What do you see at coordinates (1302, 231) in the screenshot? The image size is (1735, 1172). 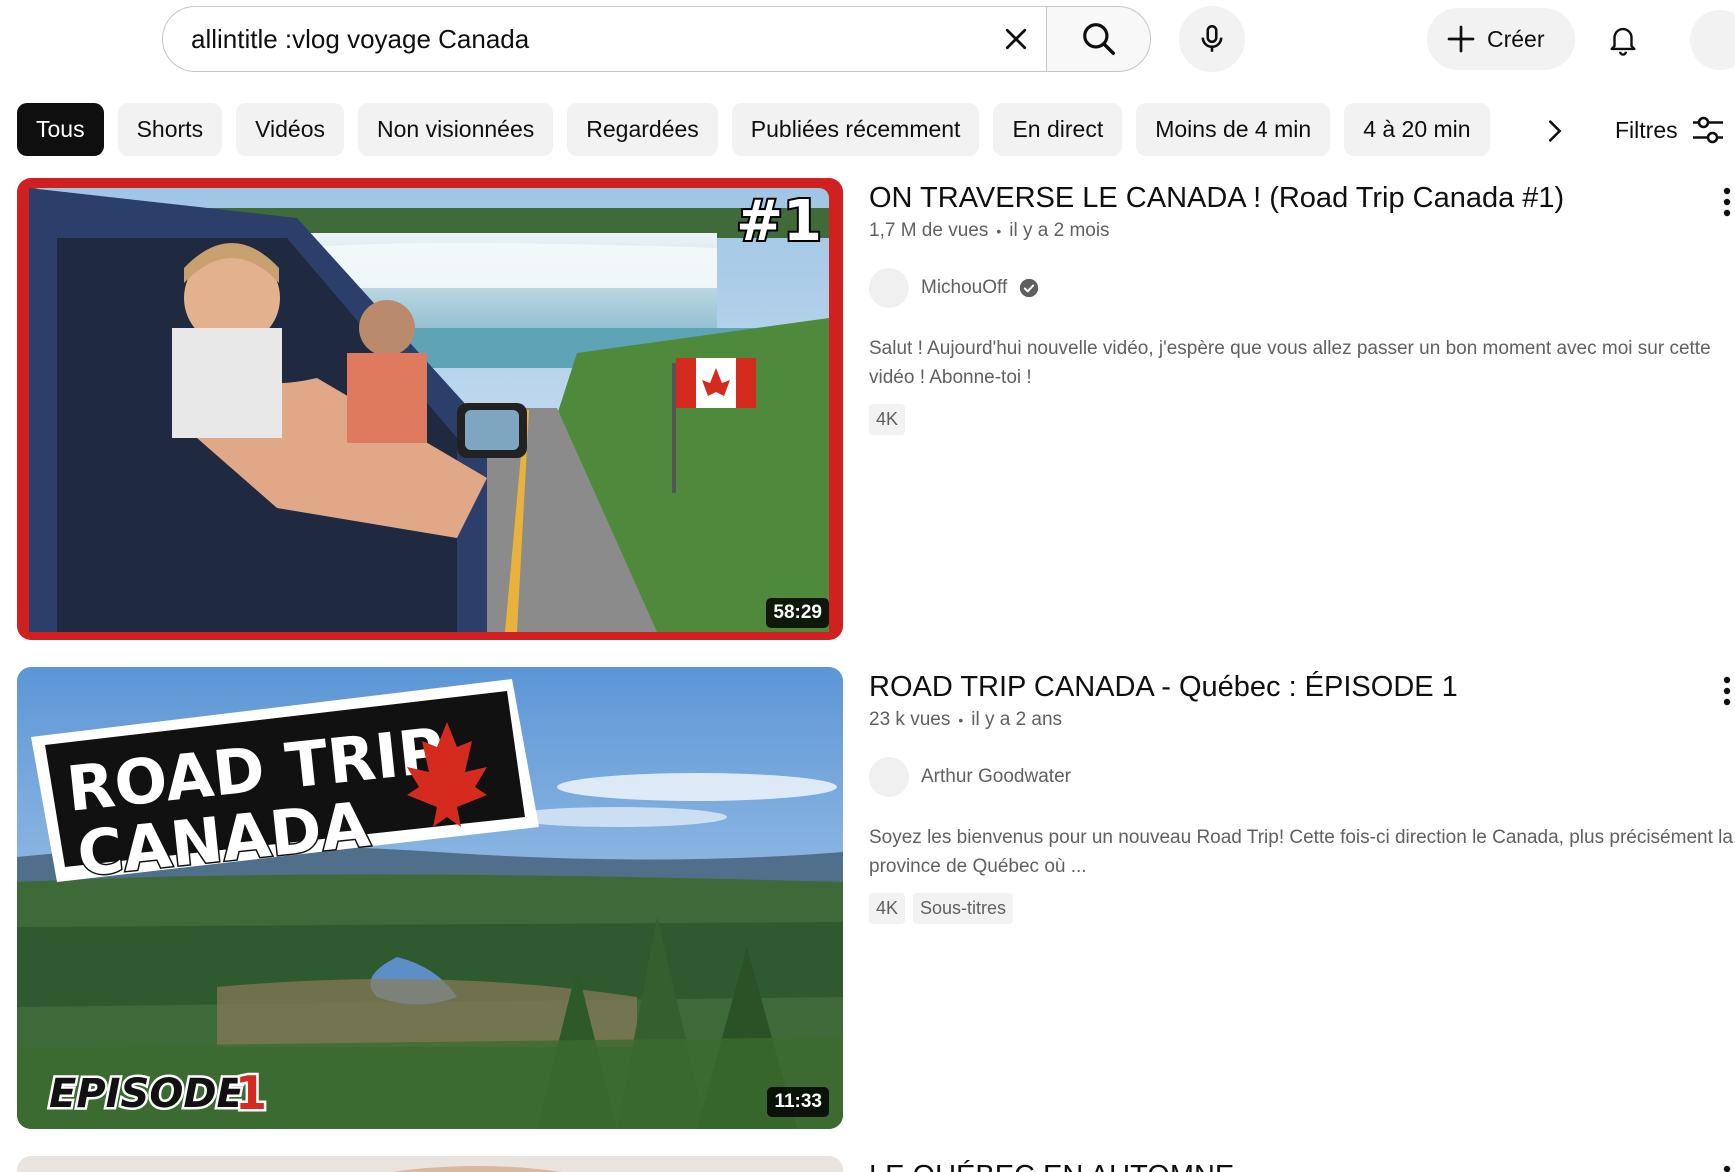 I see `video-meta-1: 1,7 M de vues • il y a 2 mois` at bounding box center [1302, 231].